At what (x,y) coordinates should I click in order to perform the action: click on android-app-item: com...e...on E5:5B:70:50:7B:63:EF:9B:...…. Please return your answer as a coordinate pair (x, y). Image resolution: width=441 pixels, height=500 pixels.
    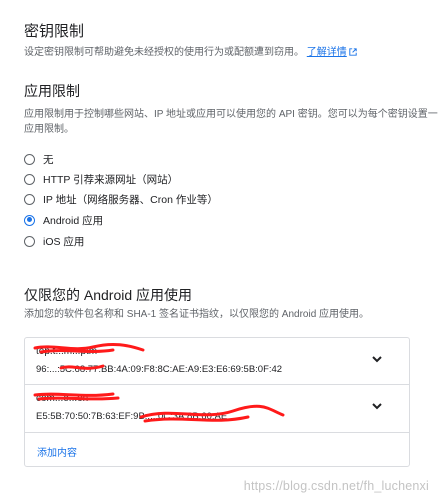
    Looking at the image, I should click on (217, 408).